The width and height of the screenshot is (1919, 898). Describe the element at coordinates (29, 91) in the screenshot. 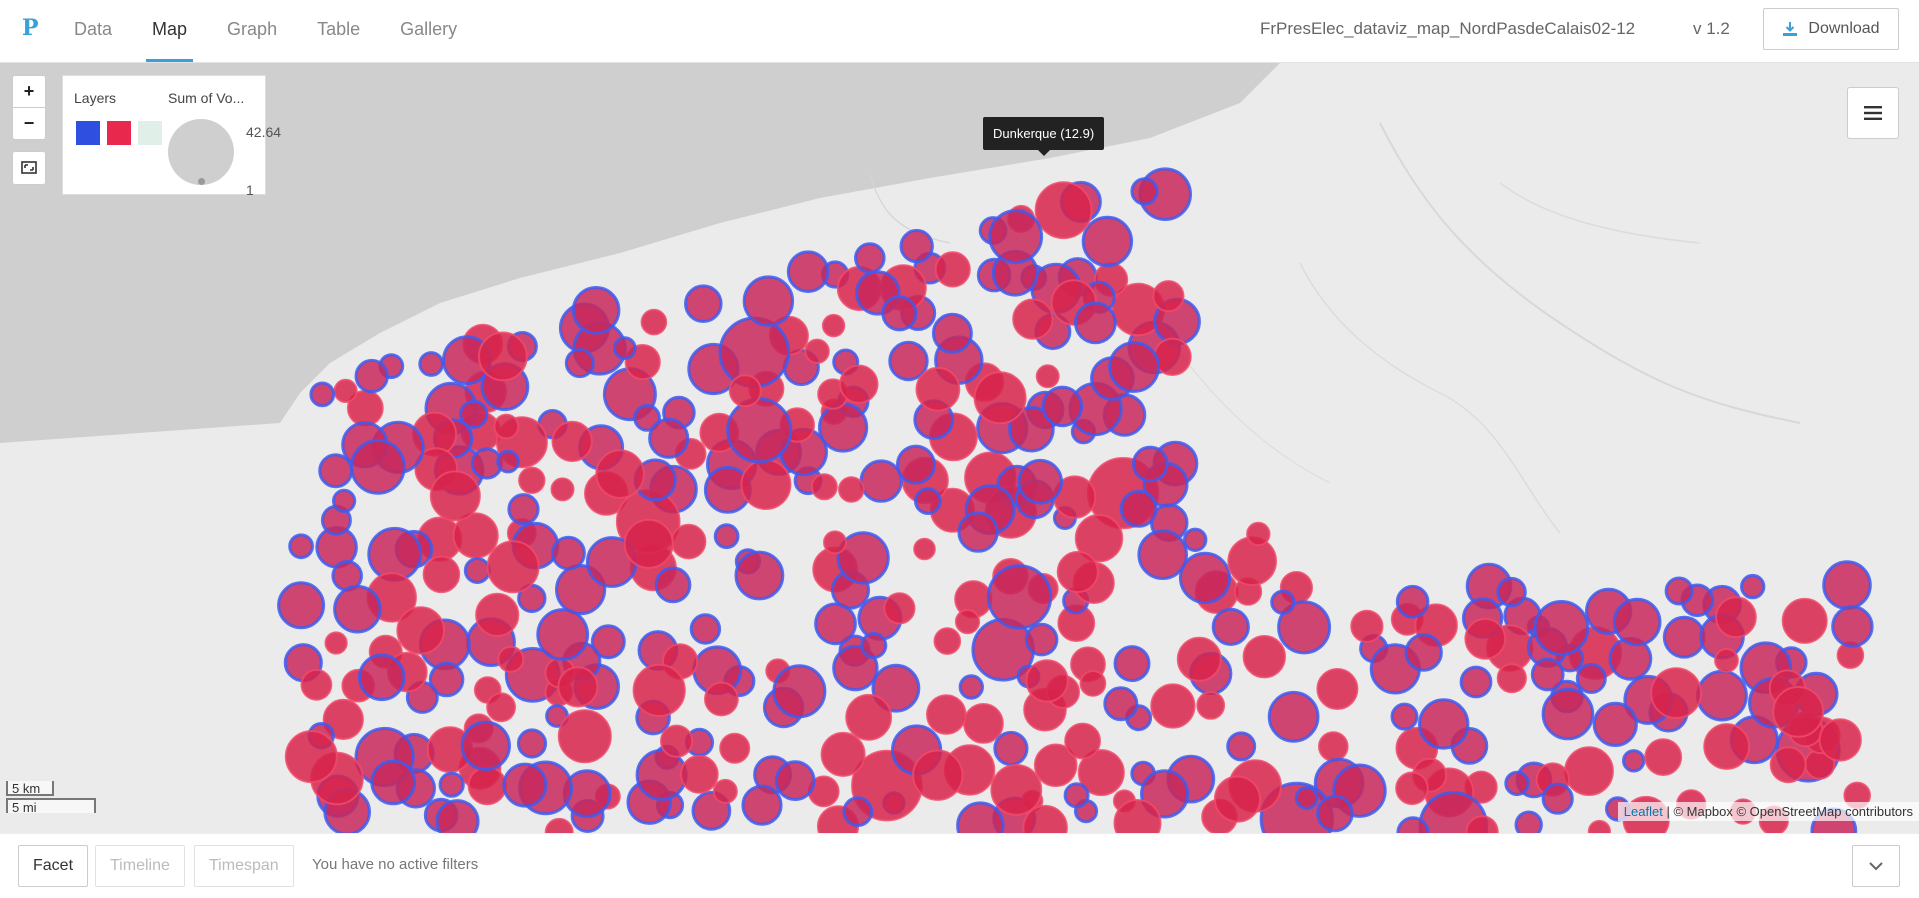

I see `zoom-in-button: +` at that location.